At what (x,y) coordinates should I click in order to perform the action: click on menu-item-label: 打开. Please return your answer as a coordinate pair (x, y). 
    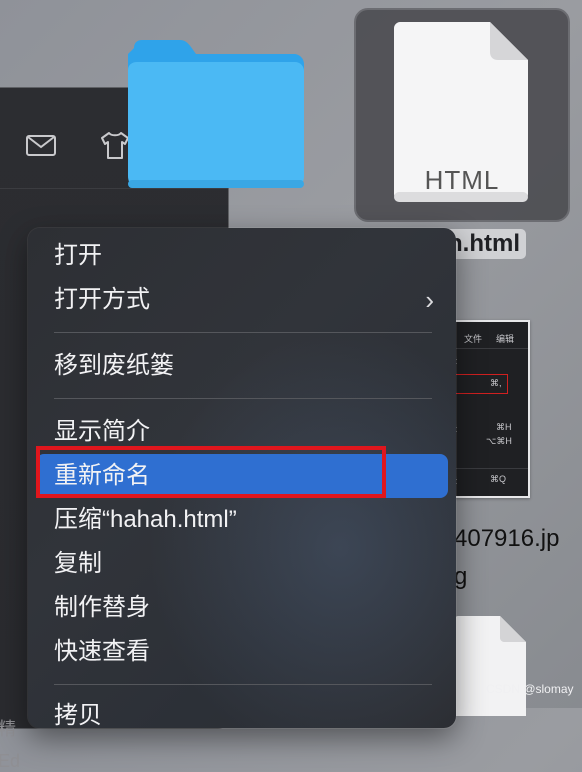
    Looking at the image, I should click on (78, 255).